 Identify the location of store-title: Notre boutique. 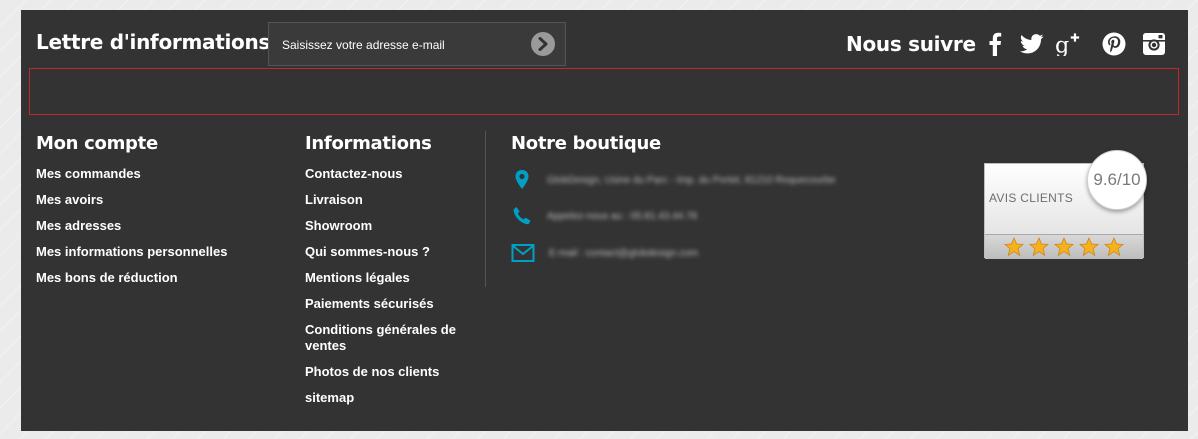
(586, 143).